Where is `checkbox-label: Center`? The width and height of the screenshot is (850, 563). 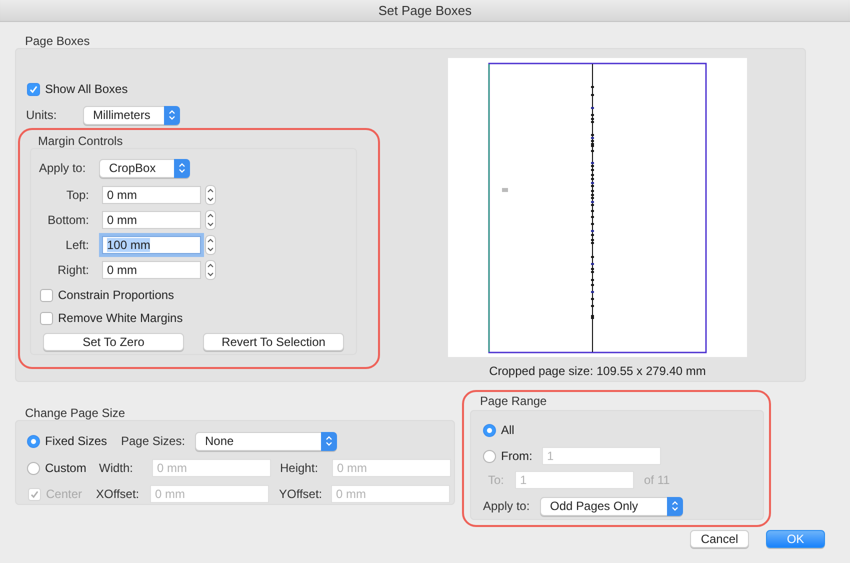 checkbox-label: Center is located at coordinates (64, 494).